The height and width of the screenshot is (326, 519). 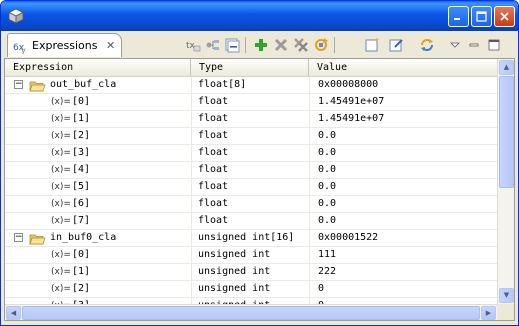 I want to click on minimize-view-icon, so click(x=474, y=45).